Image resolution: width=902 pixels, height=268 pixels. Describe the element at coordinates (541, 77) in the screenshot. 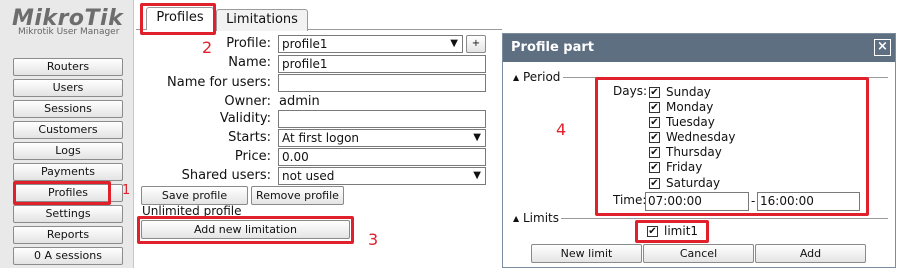

I see `period-label: Period` at that location.